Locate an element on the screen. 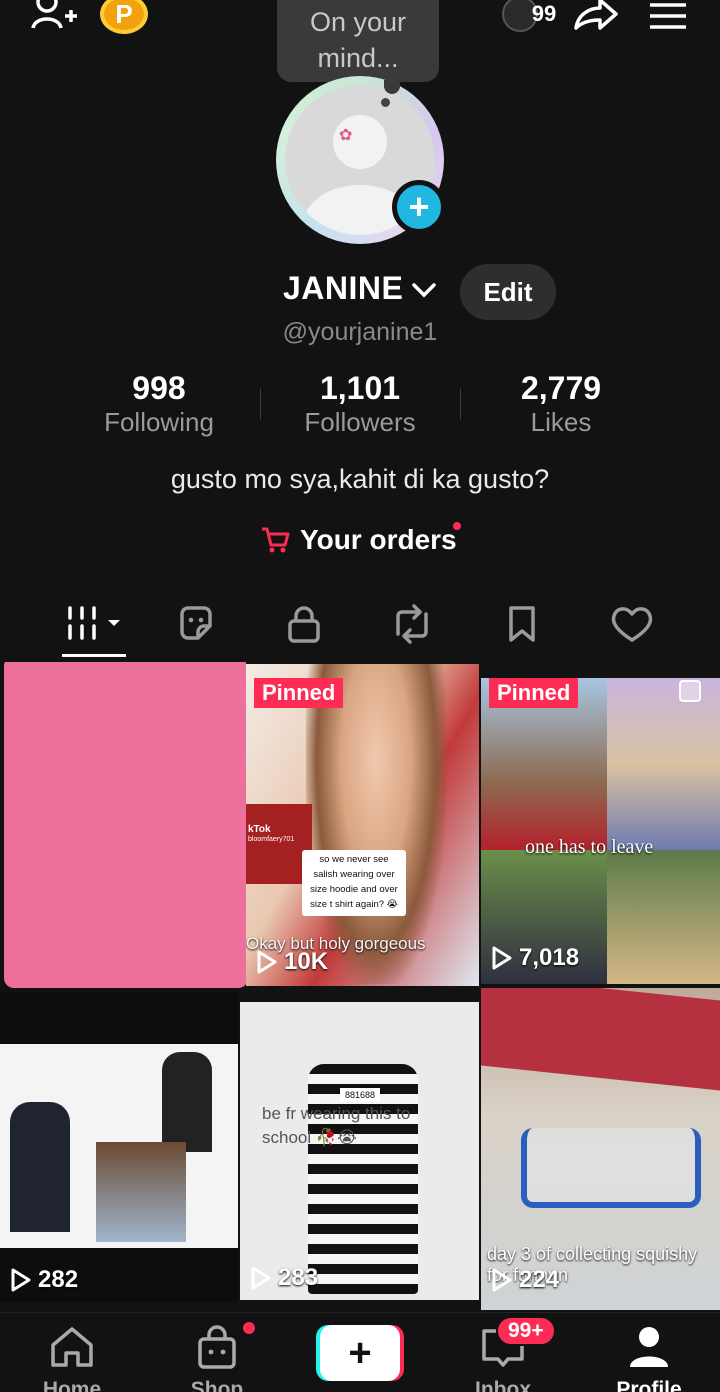 The width and height of the screenshot is (720, 1392). stat-label: Likes is located at coordinates (561, 422).